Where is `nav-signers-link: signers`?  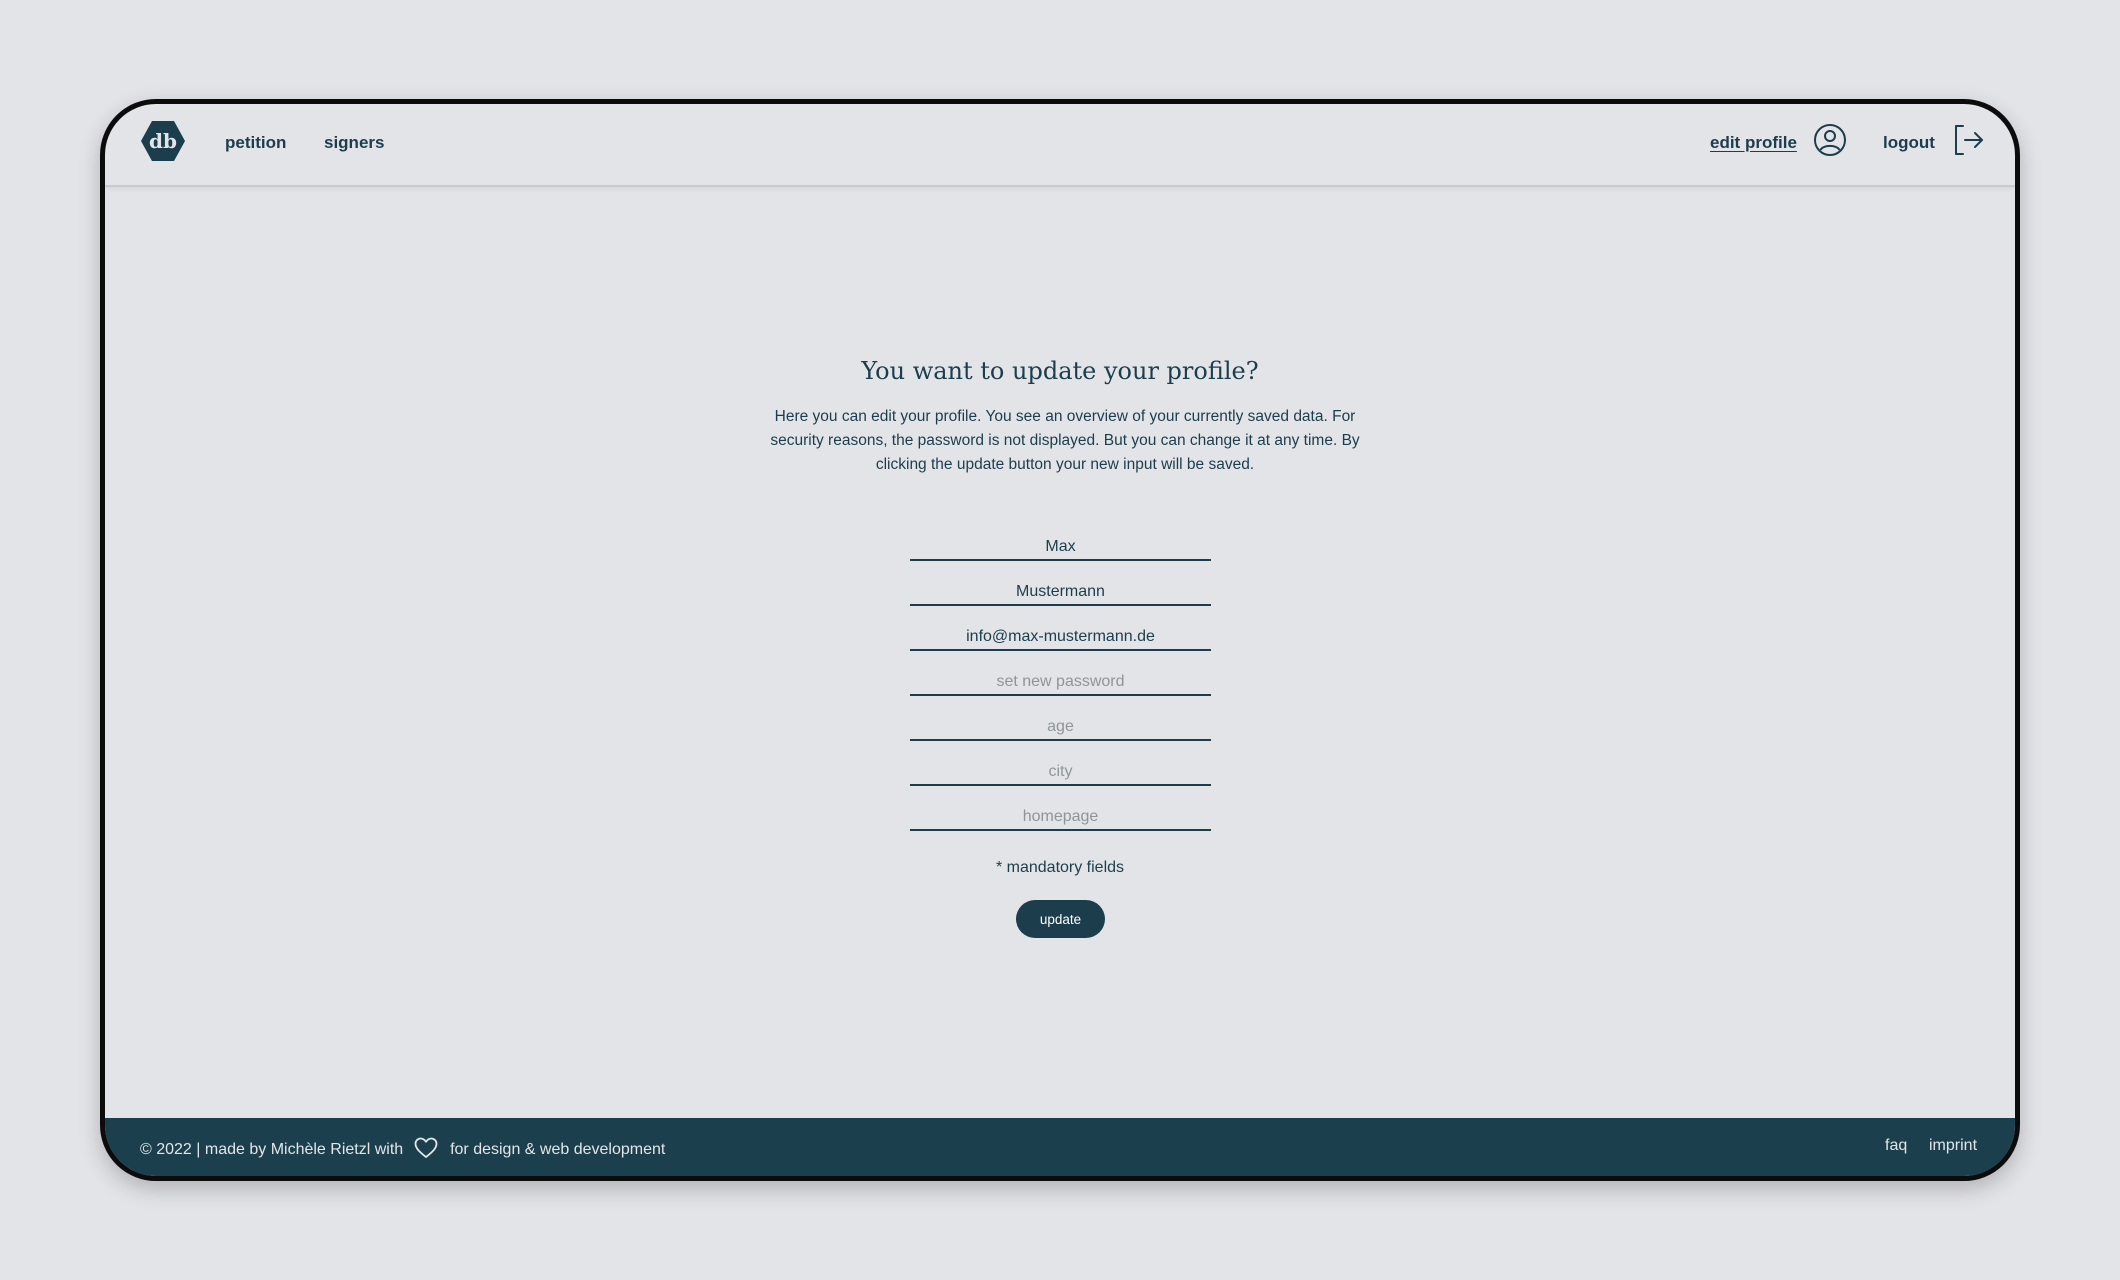 nav-signers-link: signers is located at coordinates (354, 143).